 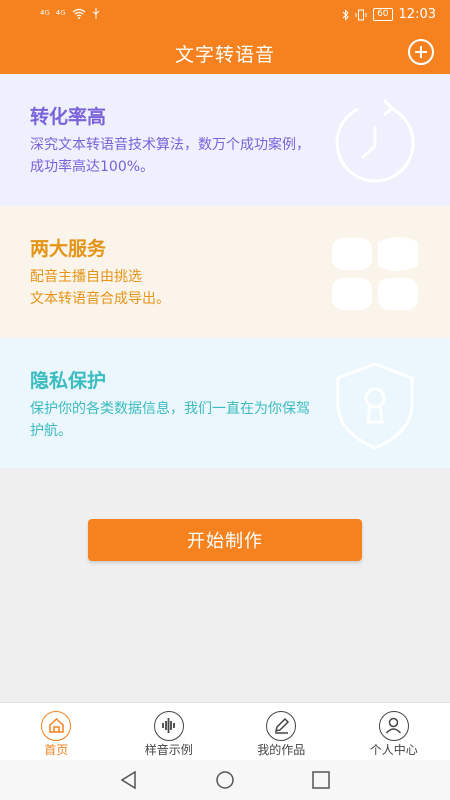 I want to click on nav-bar: 文字转语音, so click(x=225, y=52).